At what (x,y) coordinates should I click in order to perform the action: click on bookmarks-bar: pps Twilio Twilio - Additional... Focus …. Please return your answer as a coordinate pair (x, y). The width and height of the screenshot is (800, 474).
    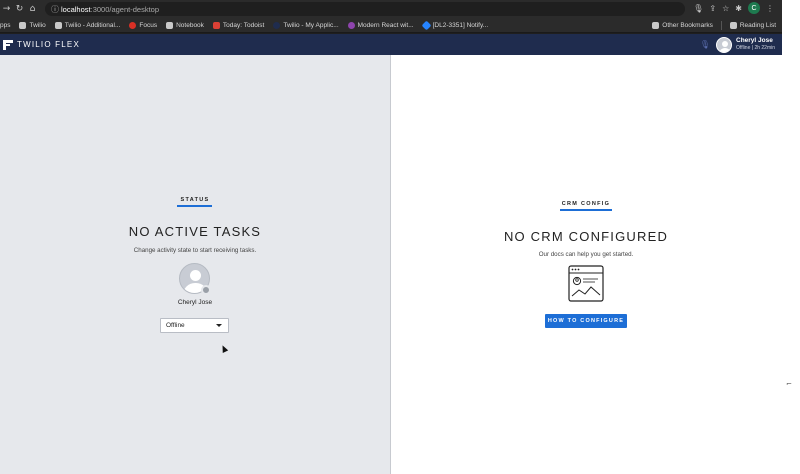
    Looking at the image, I should click on (391, 25).